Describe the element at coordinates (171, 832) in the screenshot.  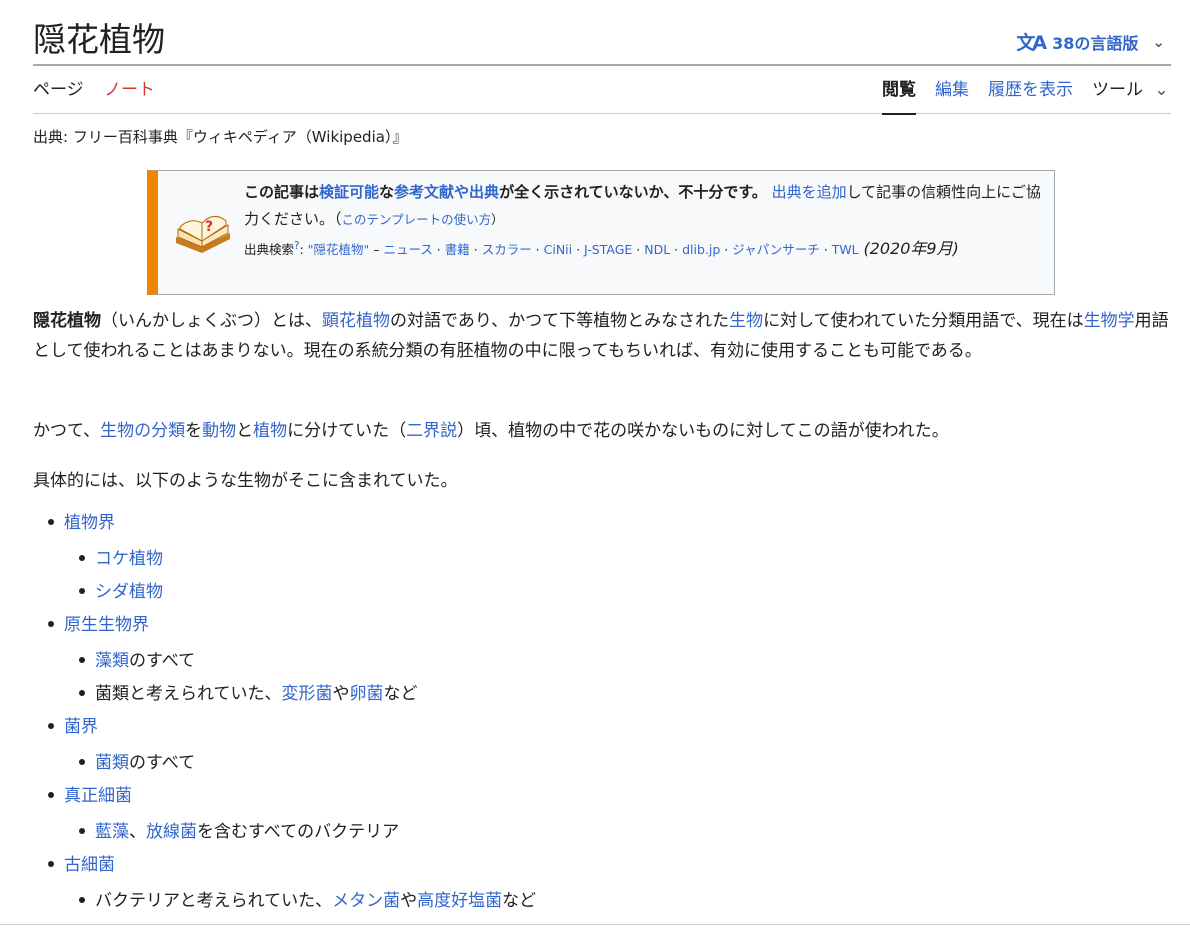
I see `link-actinomycetes: 放線菌` at that location.